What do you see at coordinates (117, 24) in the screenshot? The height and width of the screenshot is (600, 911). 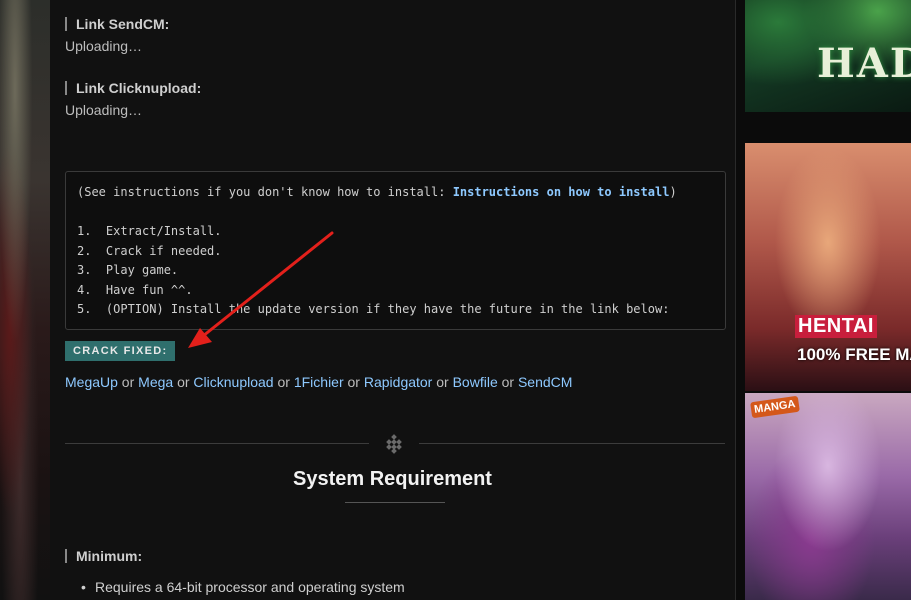 I see `link-sendcm-label: Link SendCM:` at bounding box center [117, 24].